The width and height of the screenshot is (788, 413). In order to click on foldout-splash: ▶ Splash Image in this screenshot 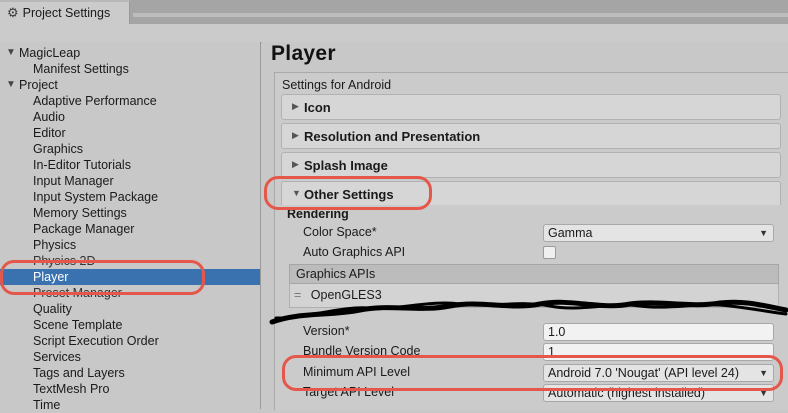, I will do `click(531, 165)`.